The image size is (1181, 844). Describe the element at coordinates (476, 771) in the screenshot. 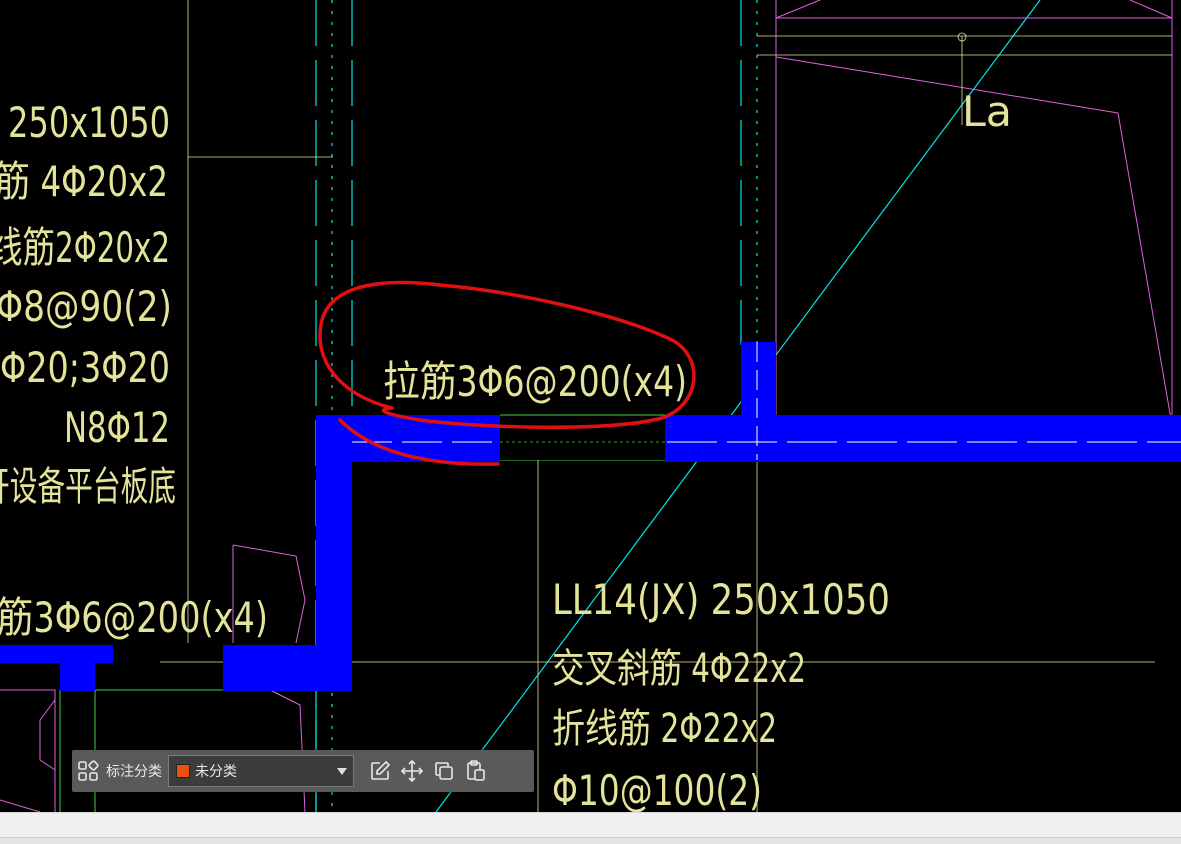

I see `paste-icon` at that location.